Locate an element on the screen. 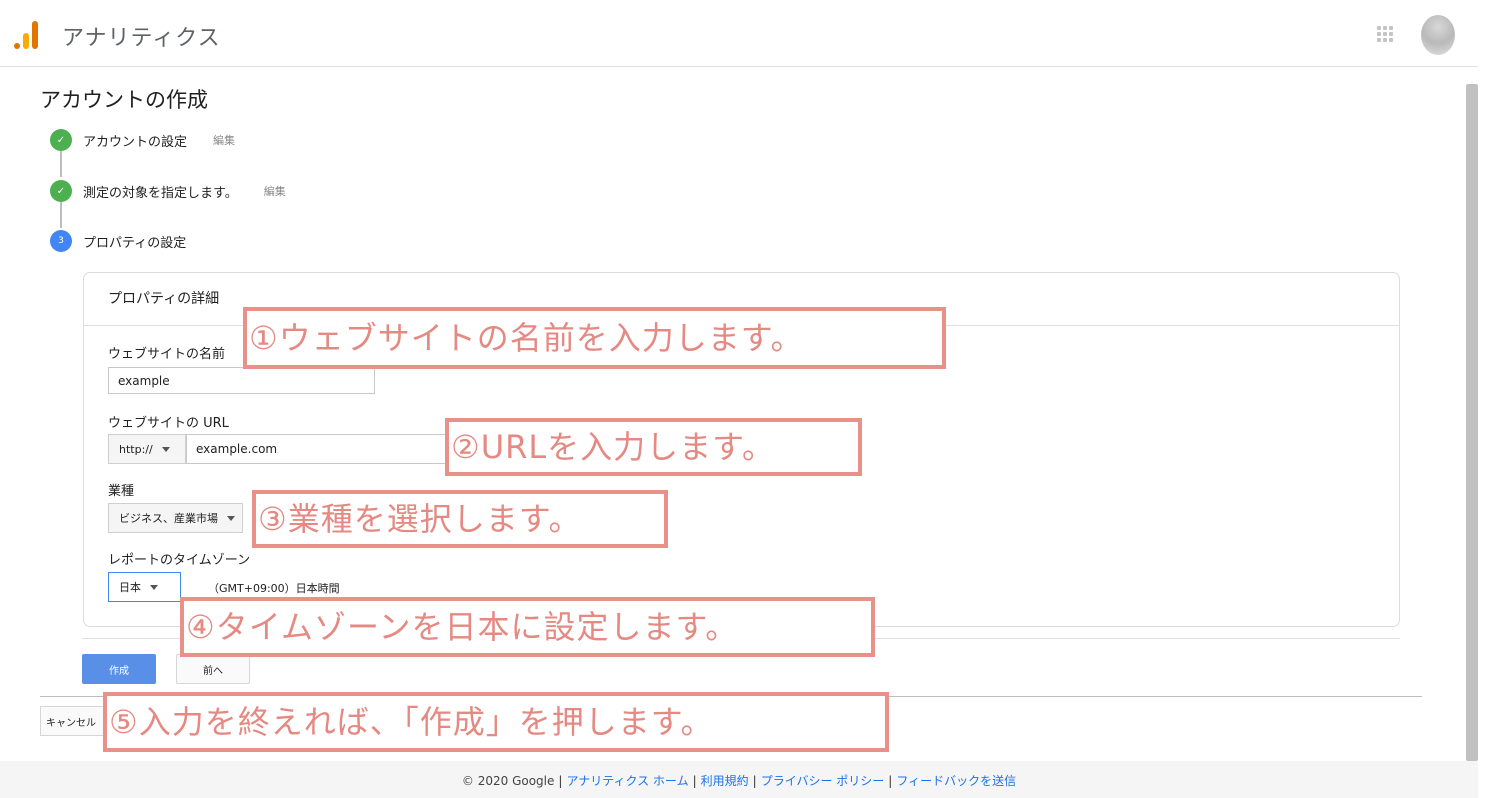  step-label: アカウントの設定 is located at coordinates (135, 142).